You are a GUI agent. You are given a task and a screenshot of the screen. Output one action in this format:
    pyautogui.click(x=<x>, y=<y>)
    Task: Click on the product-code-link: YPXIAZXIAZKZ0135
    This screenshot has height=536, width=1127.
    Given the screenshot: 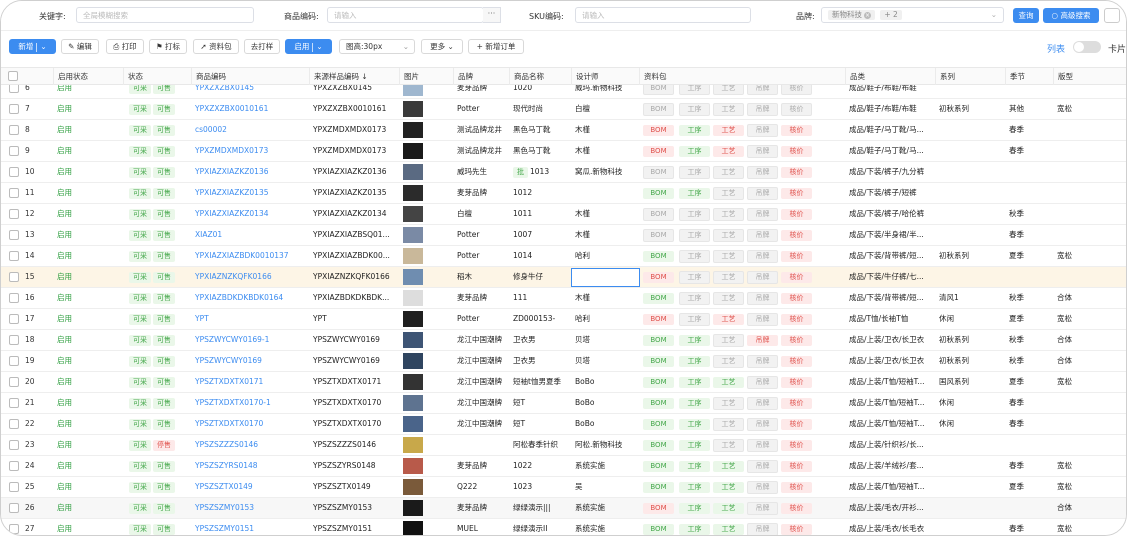 What is the action you would take?
    pyautogui.click(x=250, y=193)
    